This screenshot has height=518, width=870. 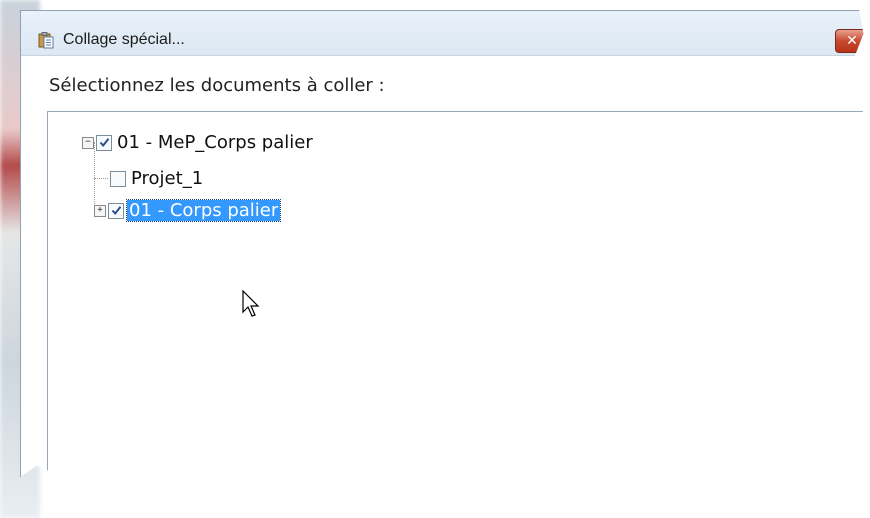 I want to click on tree-node-projet: Projet_1, so click(x=157, y=178).